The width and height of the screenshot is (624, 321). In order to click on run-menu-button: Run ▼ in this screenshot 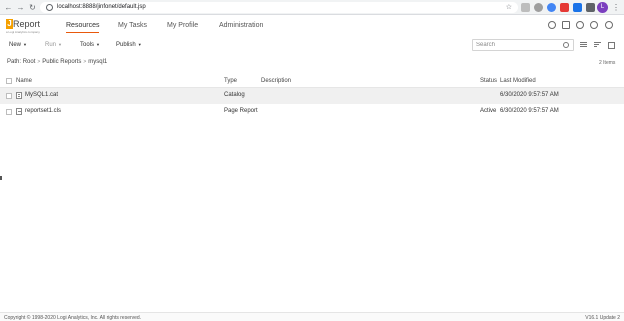, I will do `click(53, 45)`.